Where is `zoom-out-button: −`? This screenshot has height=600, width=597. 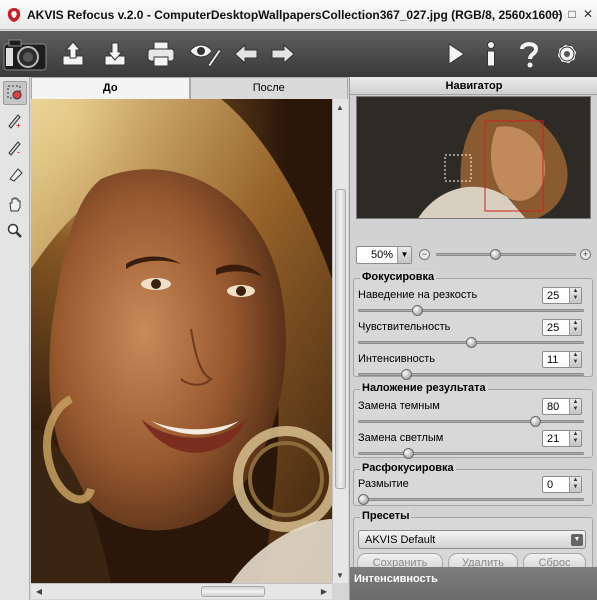 zoom-out-button: − is located at coordinates (424, 254).